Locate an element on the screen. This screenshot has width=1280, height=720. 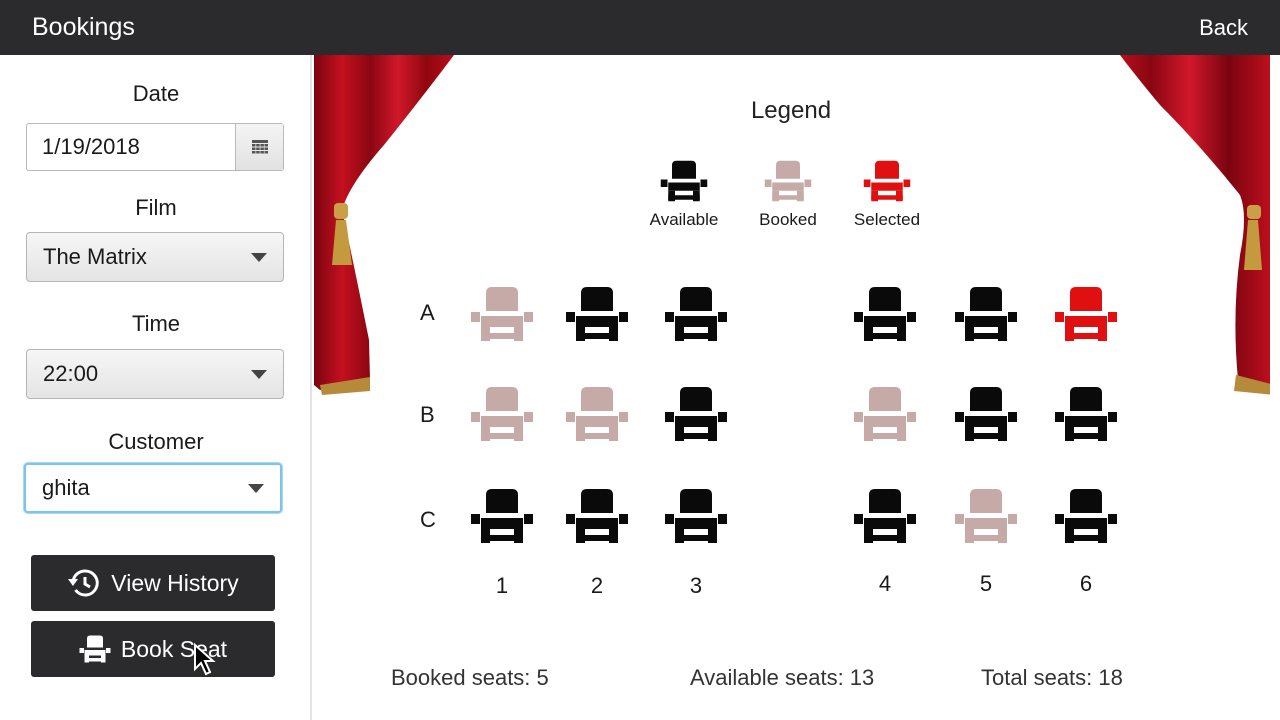
seat-a3 is located at coordinates (696, 314).